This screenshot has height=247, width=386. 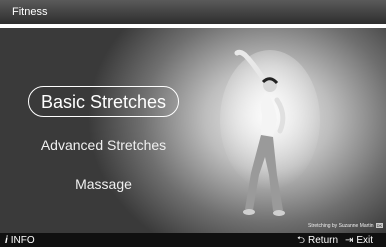 I want to click on return-arrow-icon: ⮌, so click(x=301, y=240).